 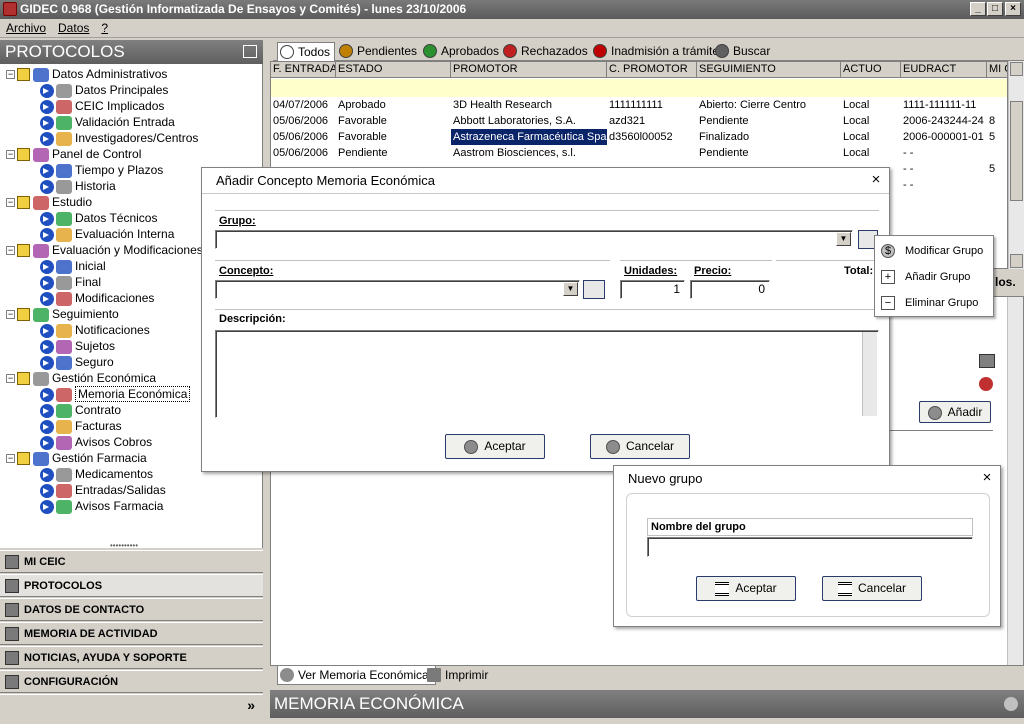 What do you see at coordinates (987, 477) in the screenshot?
I see `new-group-close-button: ×` at bounding box center [987, 477].